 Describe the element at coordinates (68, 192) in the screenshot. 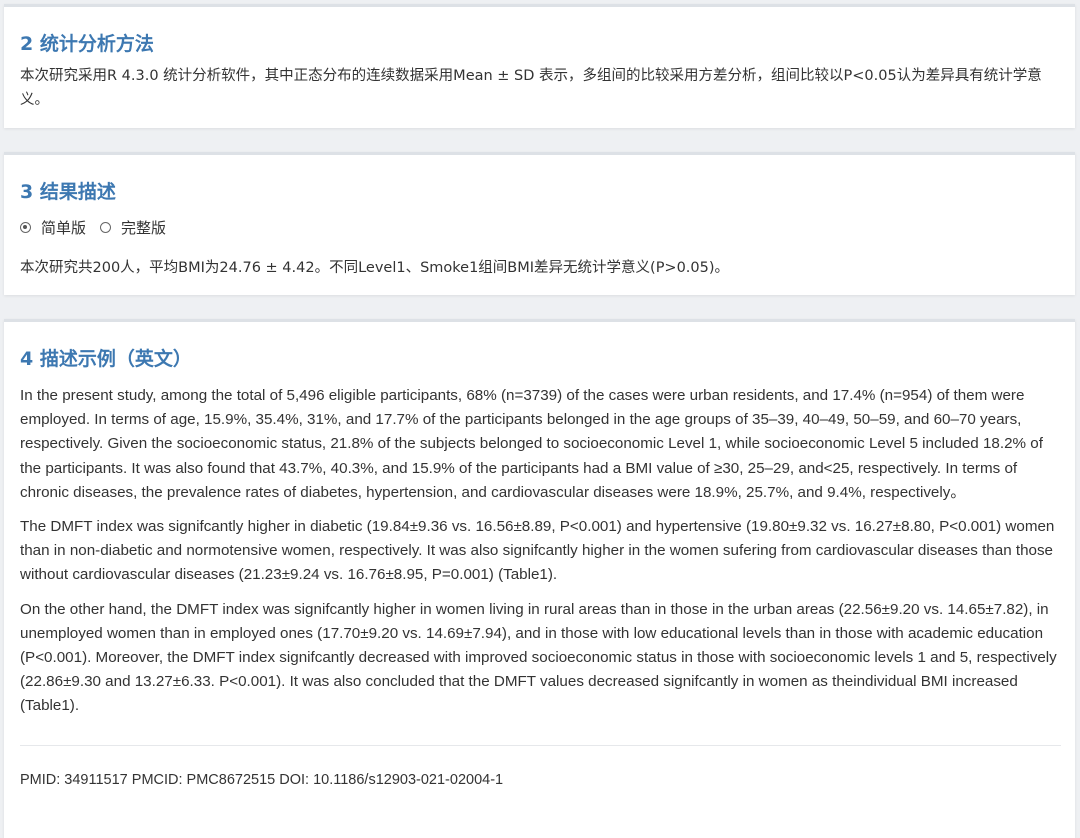

I see `section-title-results: 3 结果描述` at that location.